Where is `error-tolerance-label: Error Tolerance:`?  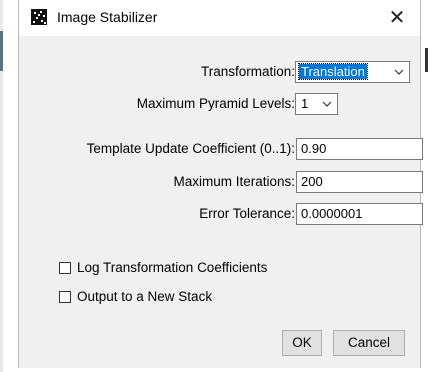 error-tolerance-label: Error Tolerance: is located at coordinates (247, 213).